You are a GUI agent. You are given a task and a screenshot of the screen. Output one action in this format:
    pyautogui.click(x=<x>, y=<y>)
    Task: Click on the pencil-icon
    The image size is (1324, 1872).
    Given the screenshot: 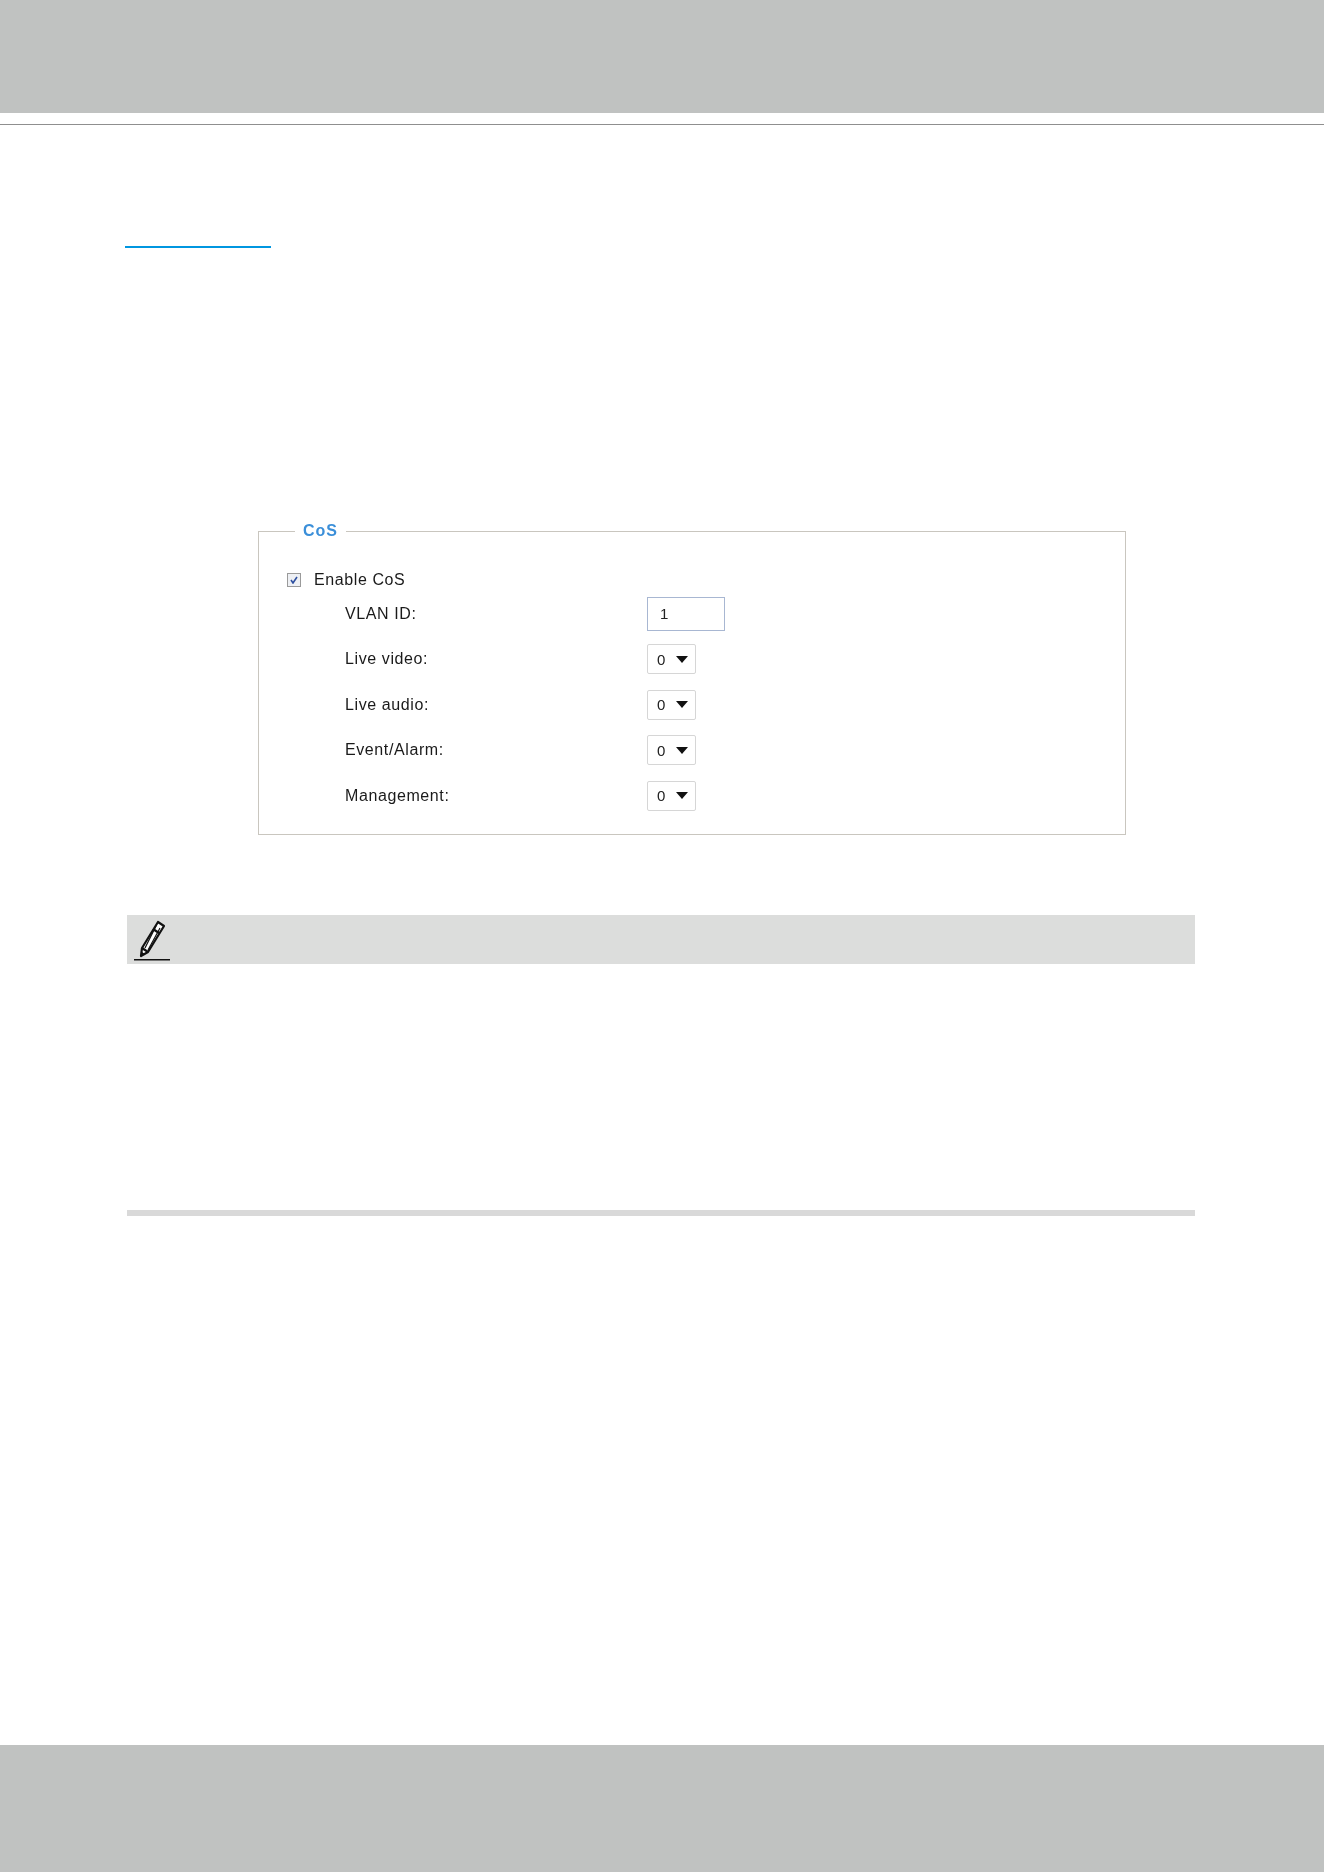 What is the action you would take?
    pyautogui.click(x=152, y=939)
    